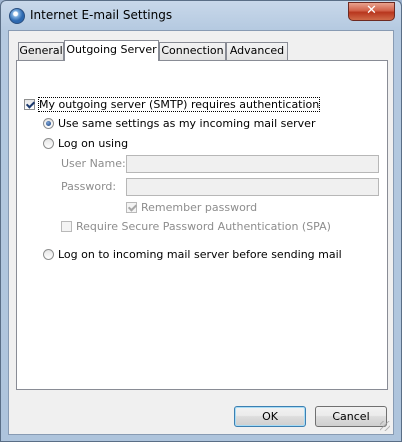 This screenshot has height=442, width=402. I want to click on log-on-using-option: Log on using, so click(85, 144).